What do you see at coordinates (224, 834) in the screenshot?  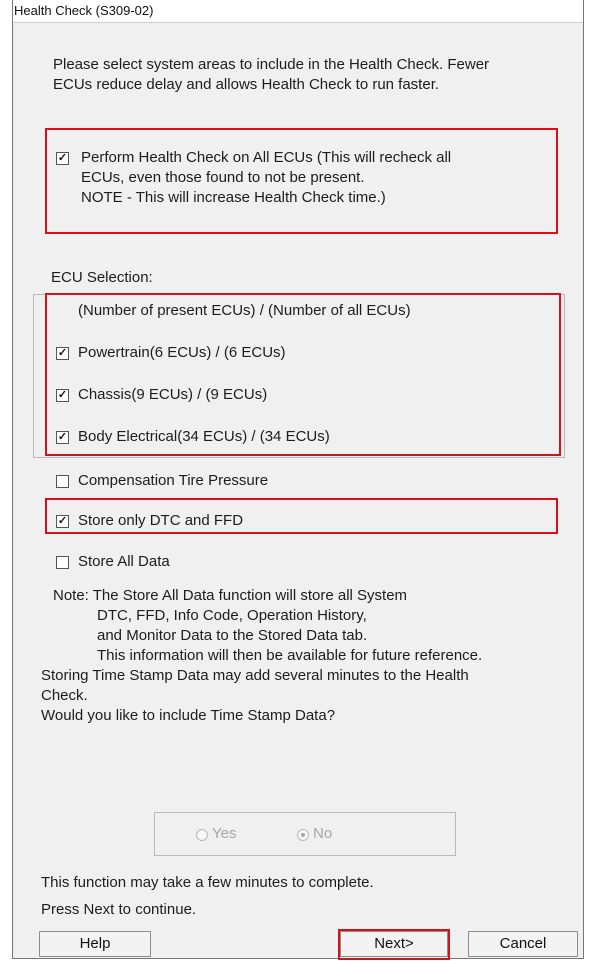 I see `timestamp-yes-label: Yes` at bounding box center [224, 834].